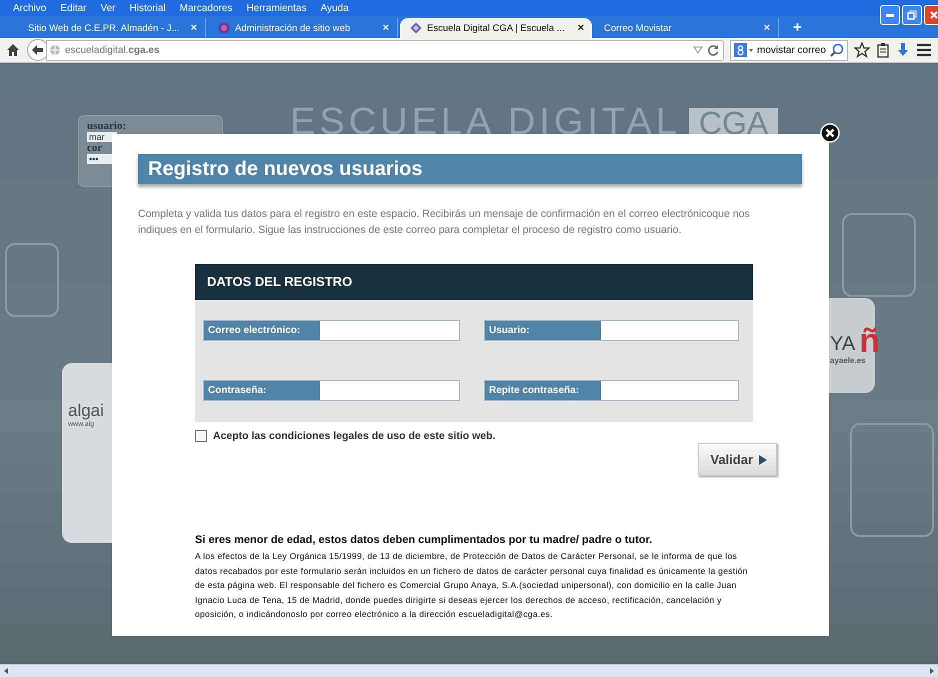 The height and width of the screenshot is (677, 938). I want to click on close-button, so click(830, 133).